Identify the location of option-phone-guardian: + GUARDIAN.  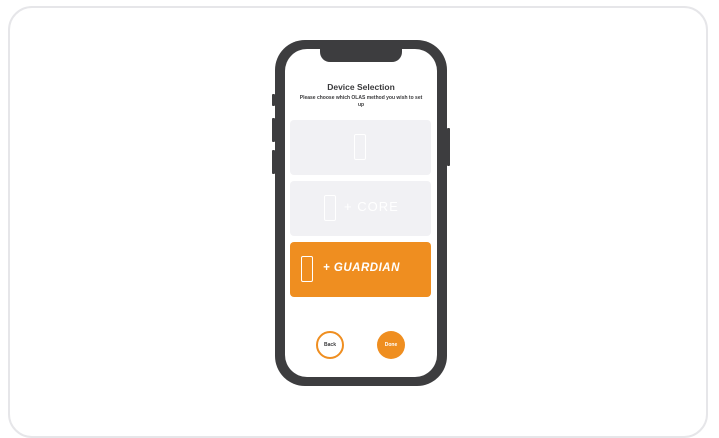
(360, 269).